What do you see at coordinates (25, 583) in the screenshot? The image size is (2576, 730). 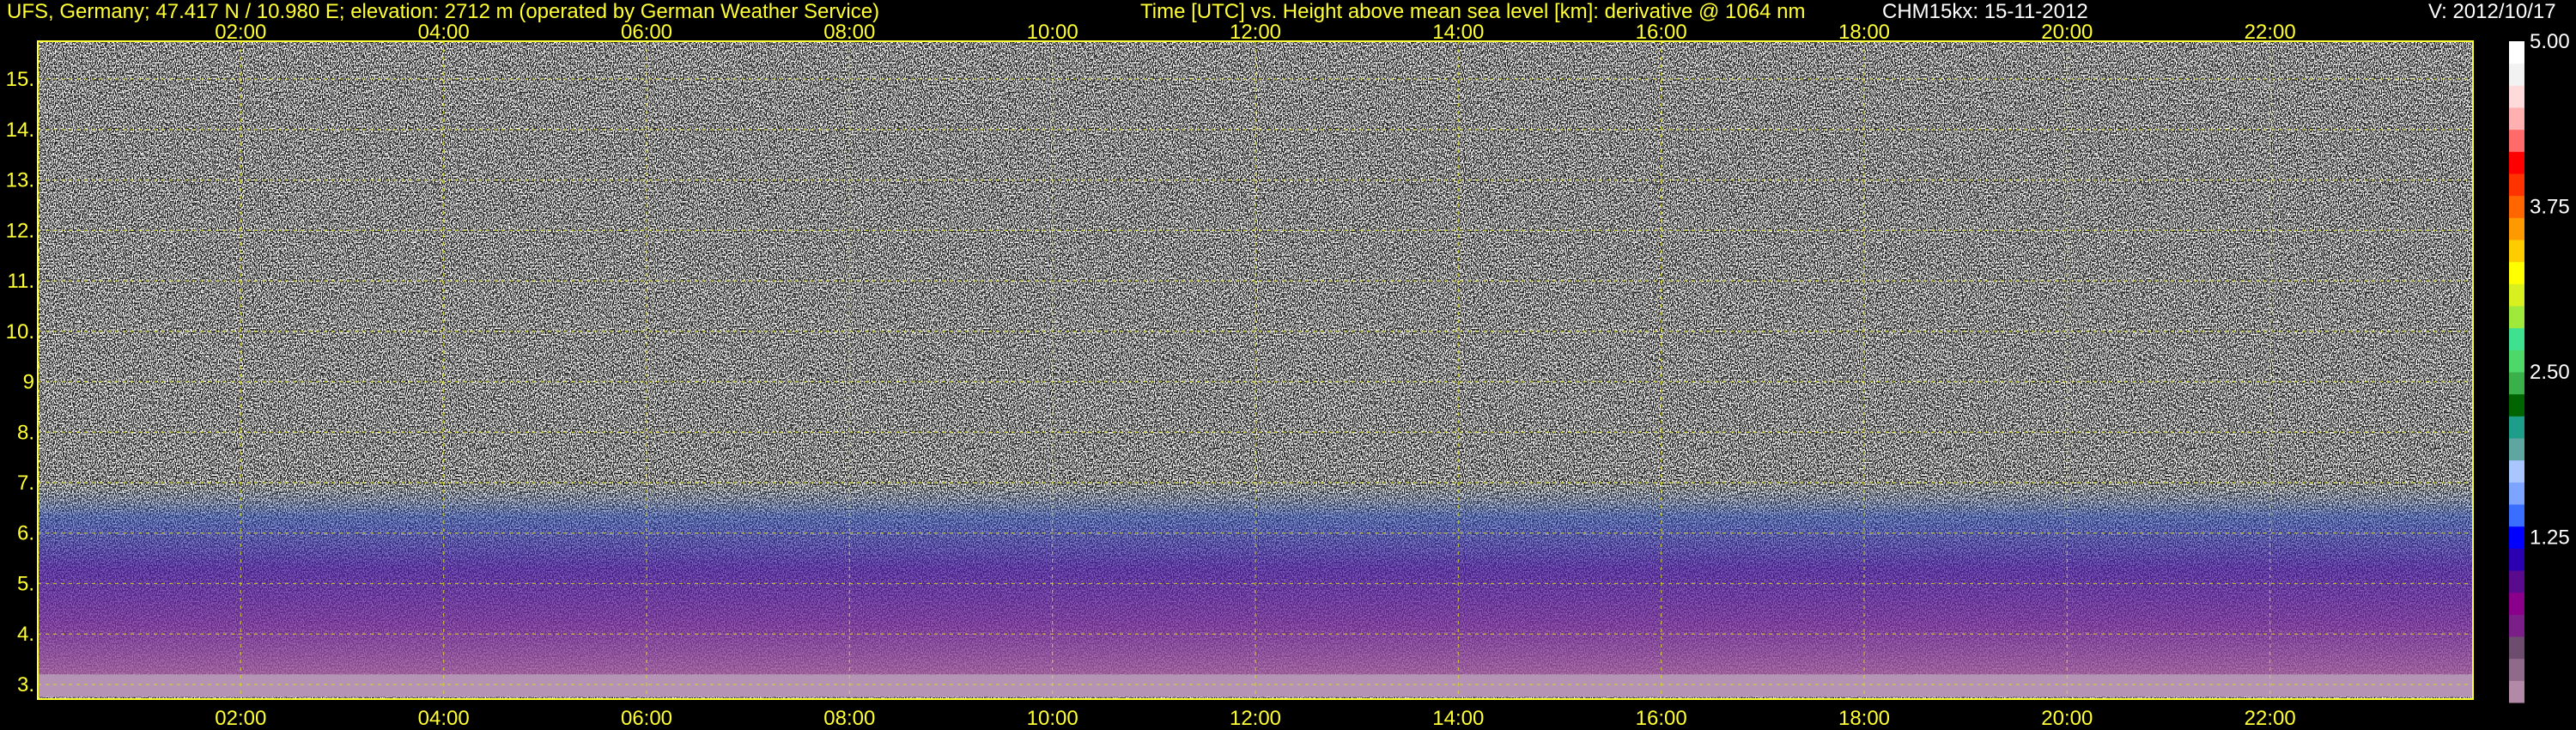 I see `y-tick-label: 5.` at bounding box center [25, 583].